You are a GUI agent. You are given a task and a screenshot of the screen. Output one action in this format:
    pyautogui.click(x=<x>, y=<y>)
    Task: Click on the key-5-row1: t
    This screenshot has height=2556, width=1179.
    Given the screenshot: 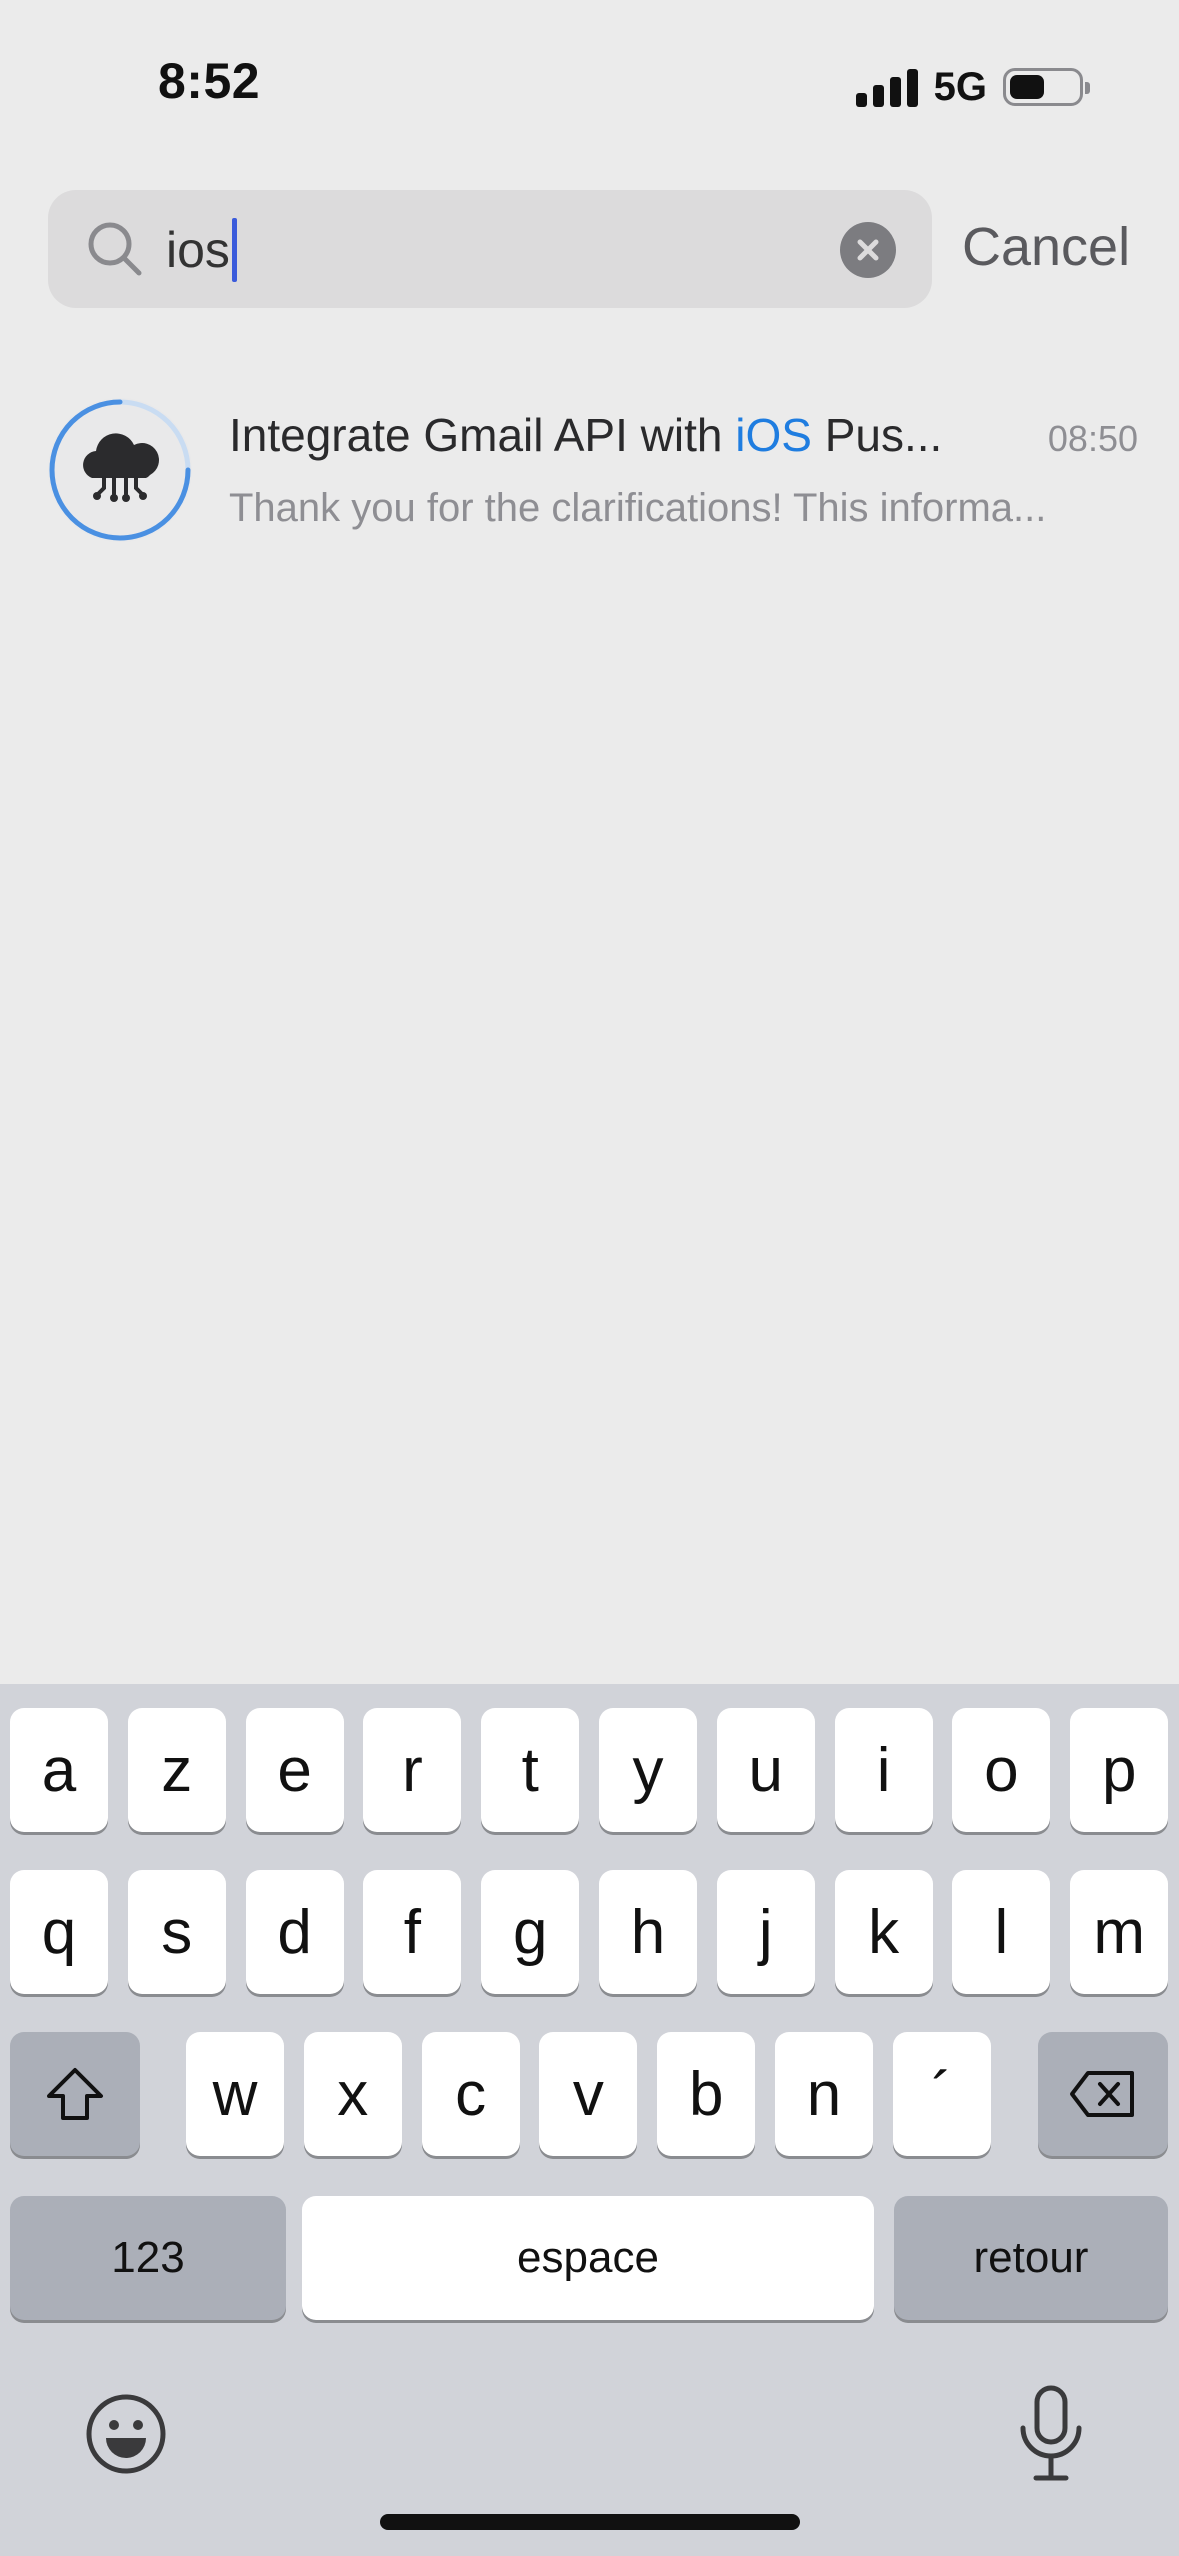 What is the action you would take?
    pyautogui.click(x=530, y=1770)
    